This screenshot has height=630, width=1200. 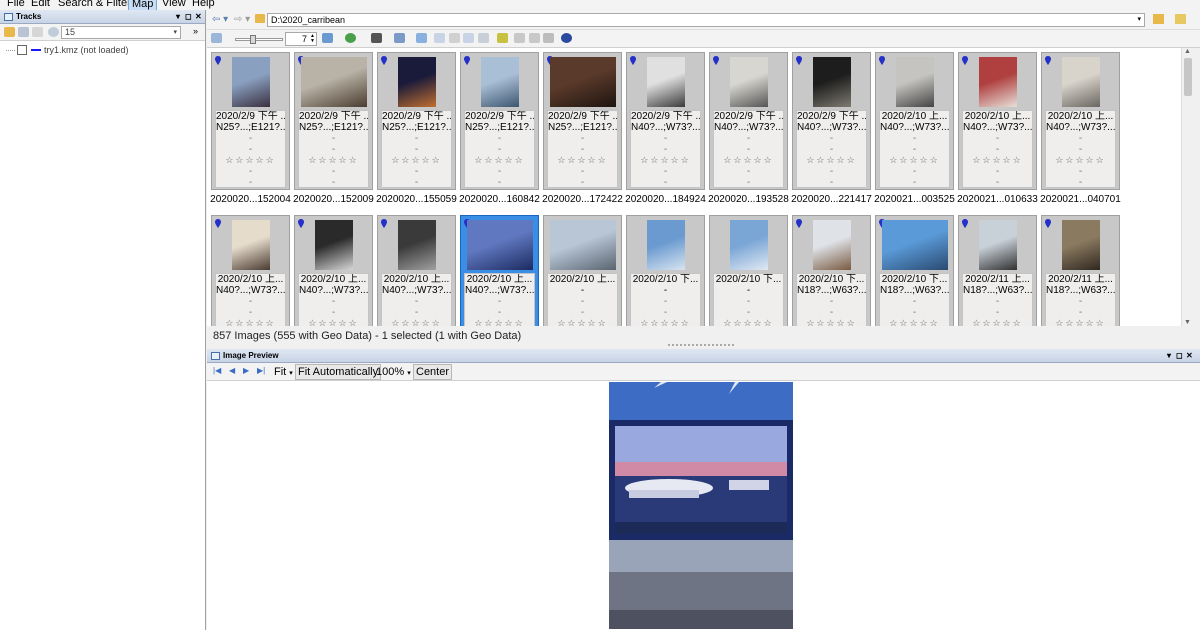 I want to click on back-arrow-icon: ⇦ ▾, so click(x=220, y=19).